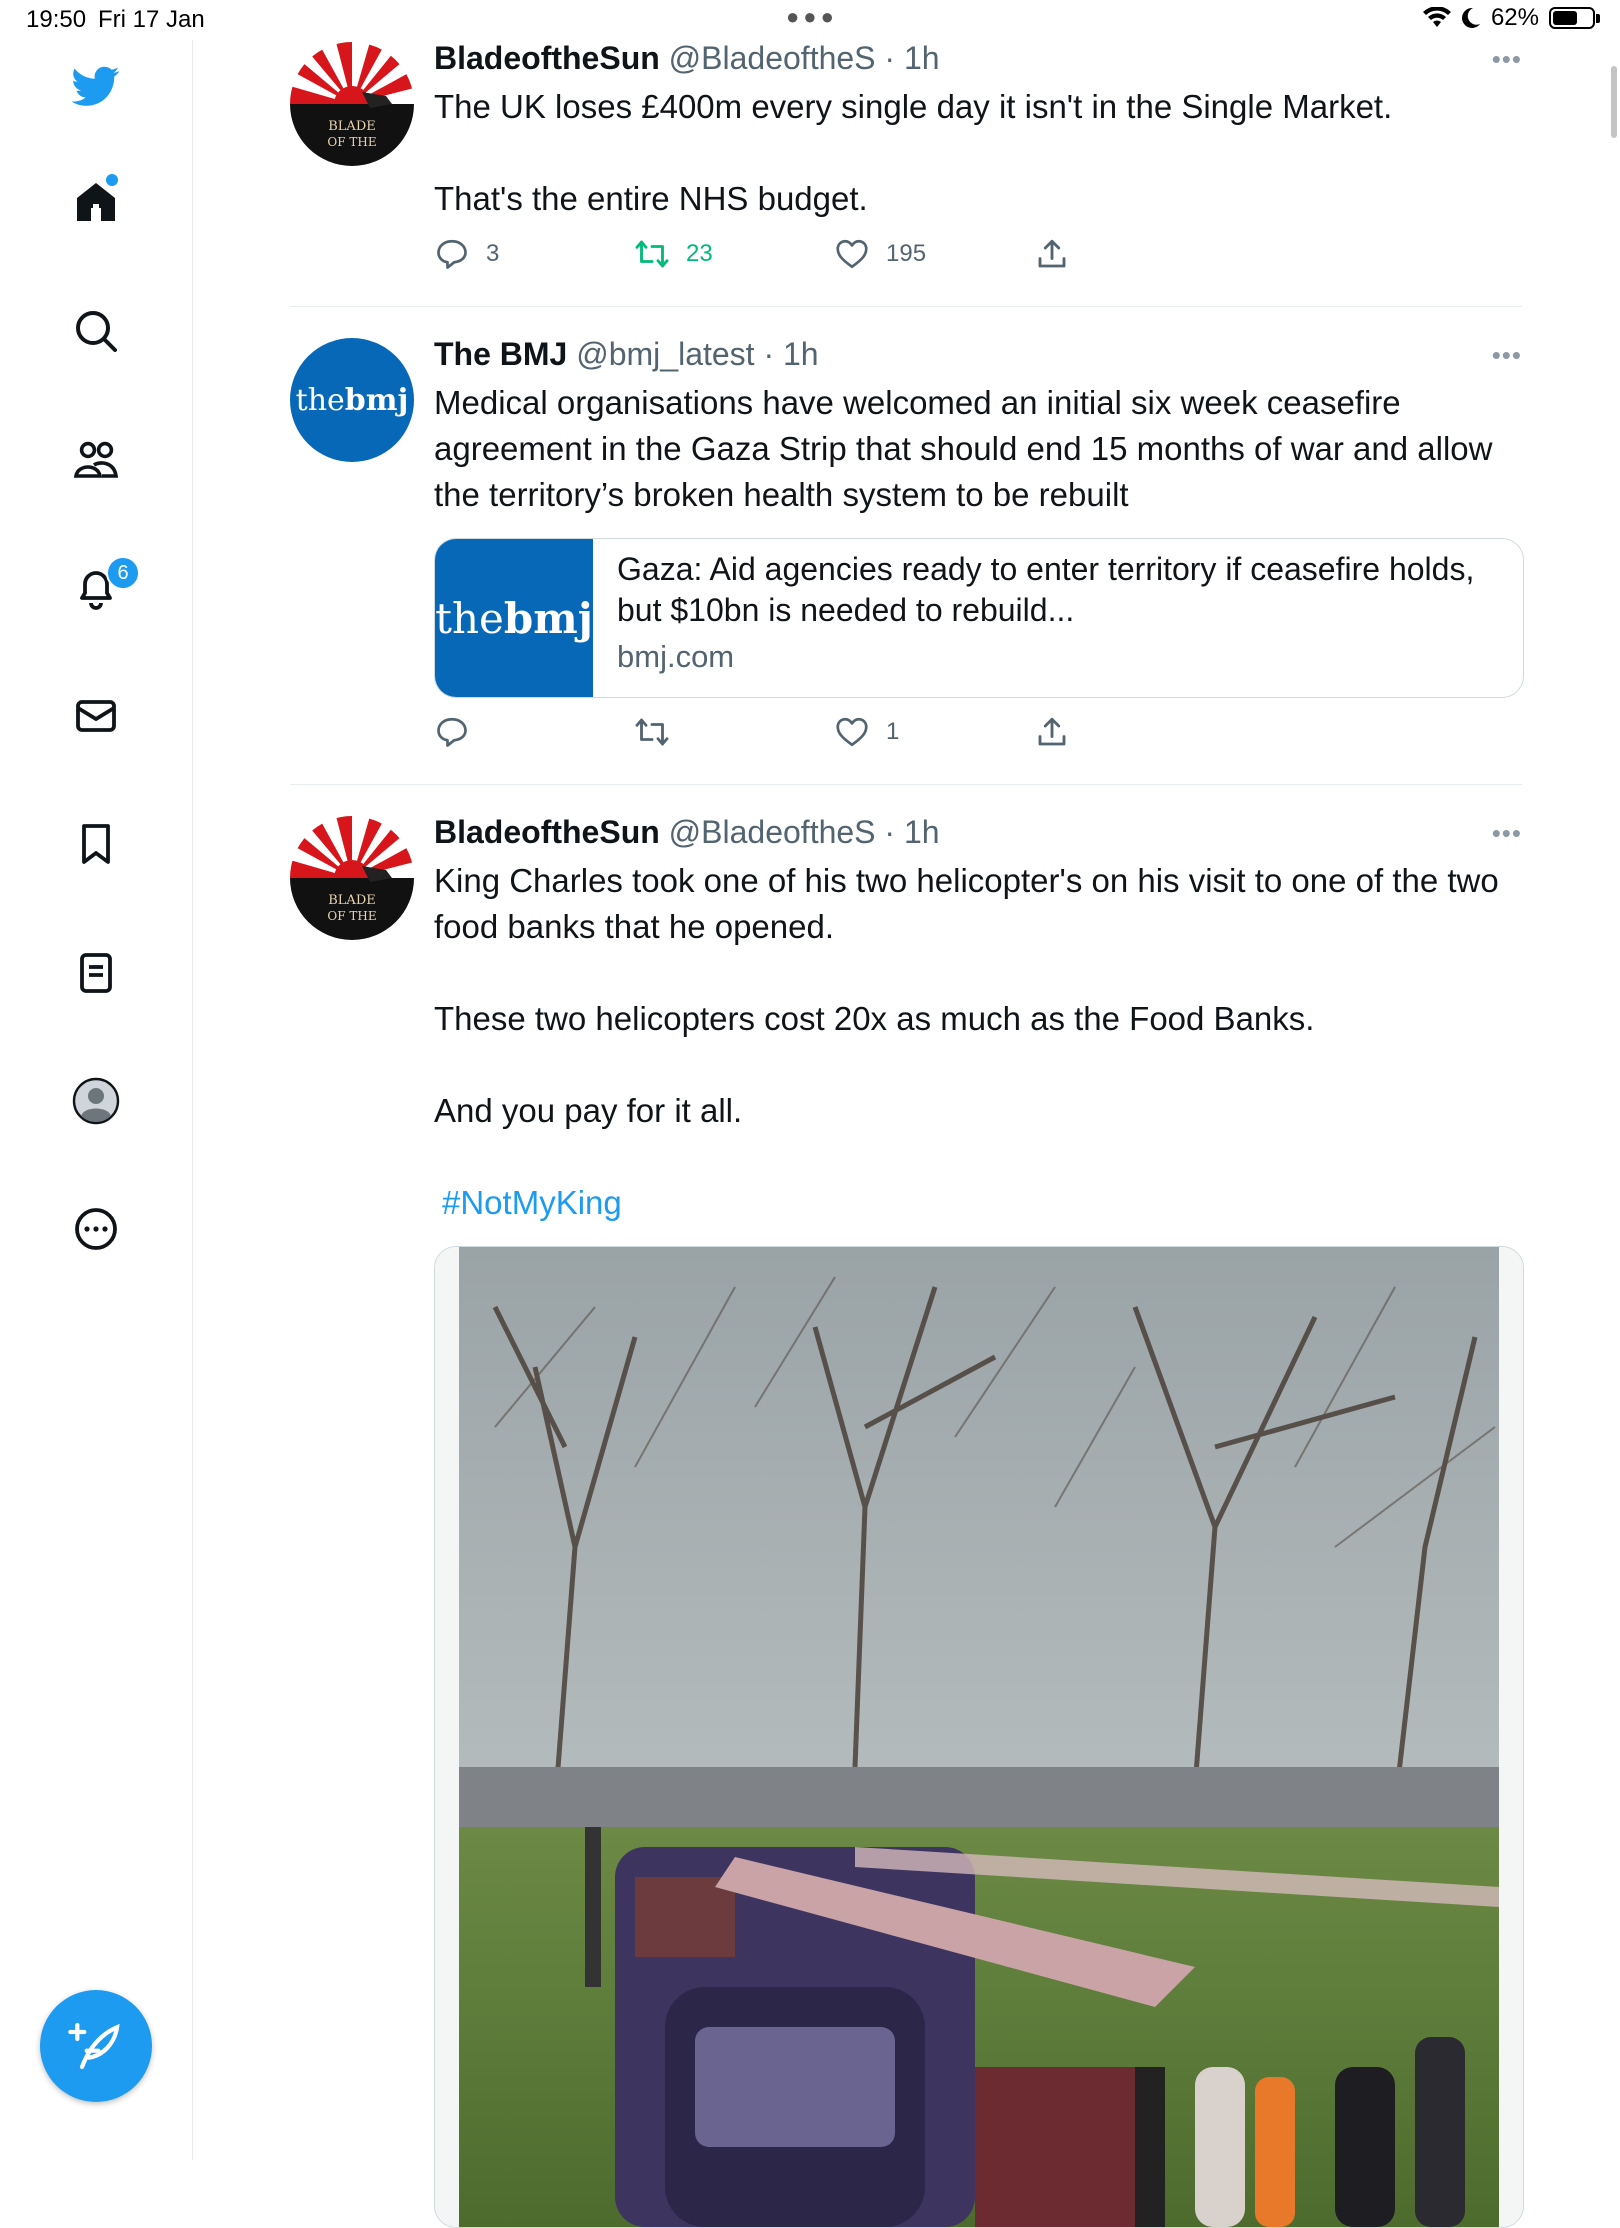 Image resolution: width=1620 pixels, height=2228 pixels. What do you see at coordinates (96, 86) in the screenshot?
I see `twitter-logo-icon` at bounding box center [96, 86].